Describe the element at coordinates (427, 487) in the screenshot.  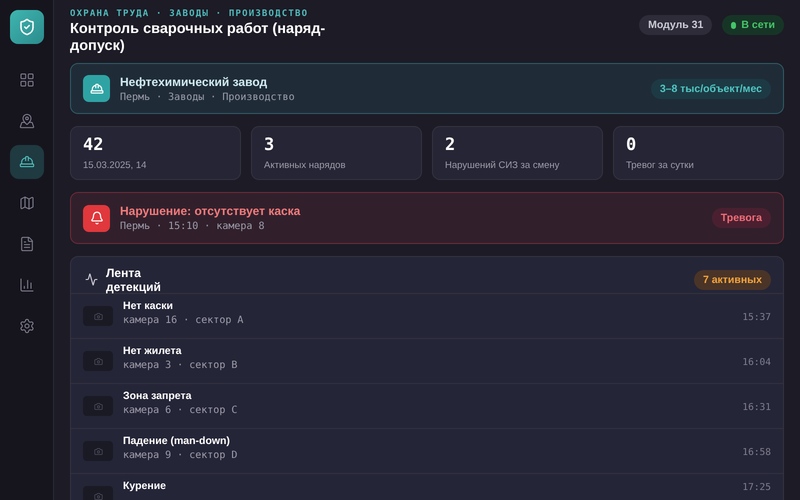
I see `detection-row: Курение 17:25` at that location.